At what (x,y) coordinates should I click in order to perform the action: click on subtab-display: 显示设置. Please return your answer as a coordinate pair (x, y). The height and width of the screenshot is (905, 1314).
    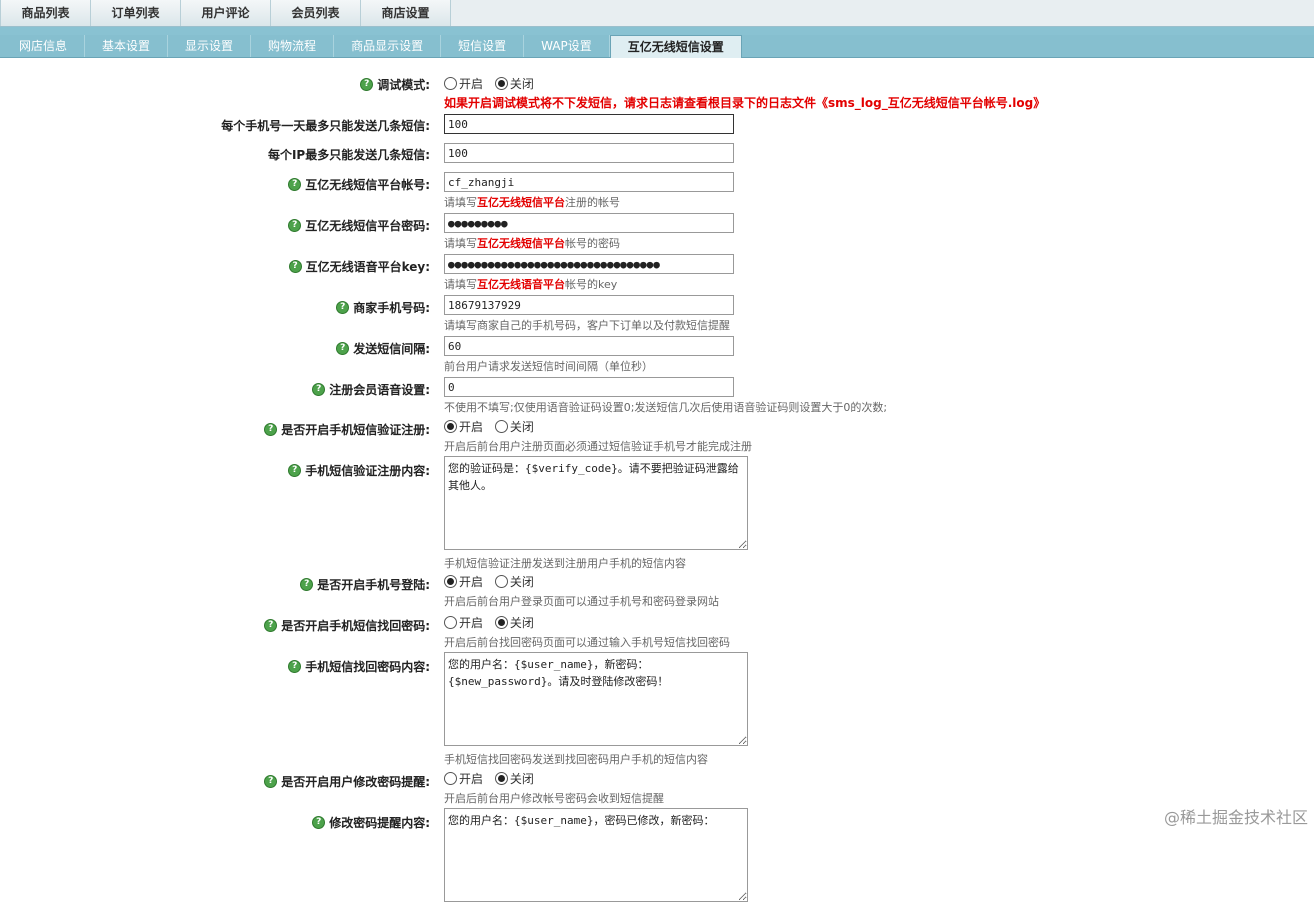
    Looking at the image, I should click on (210, 46).